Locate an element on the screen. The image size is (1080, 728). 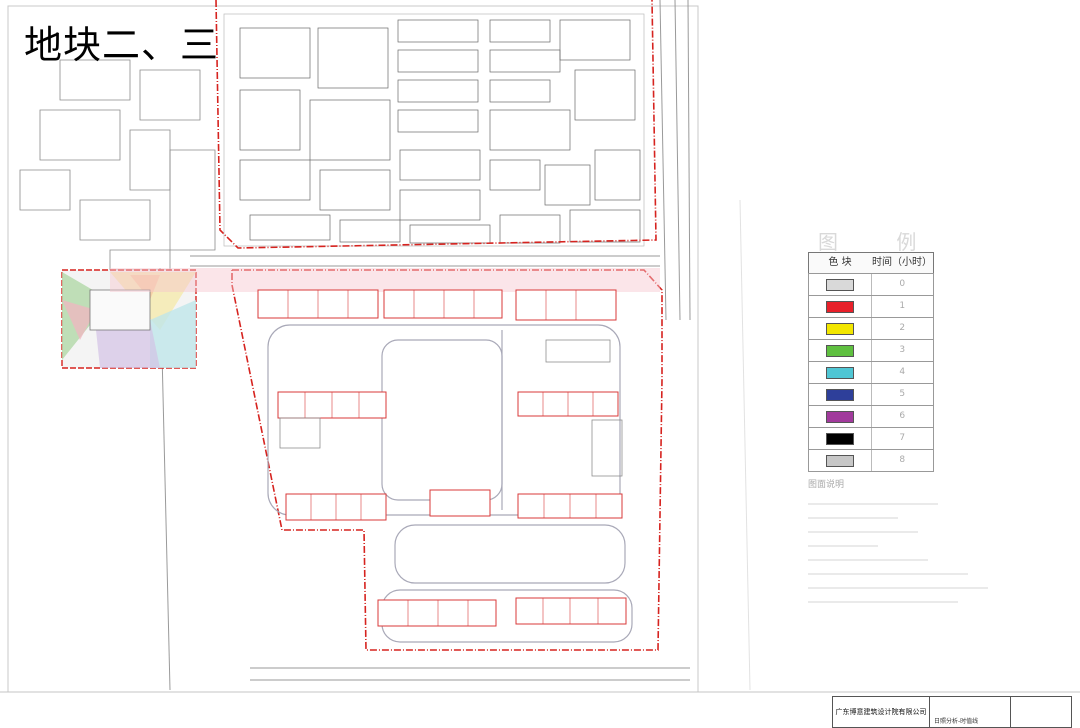
legend-row: 0 is located at coordinates (871, 284).